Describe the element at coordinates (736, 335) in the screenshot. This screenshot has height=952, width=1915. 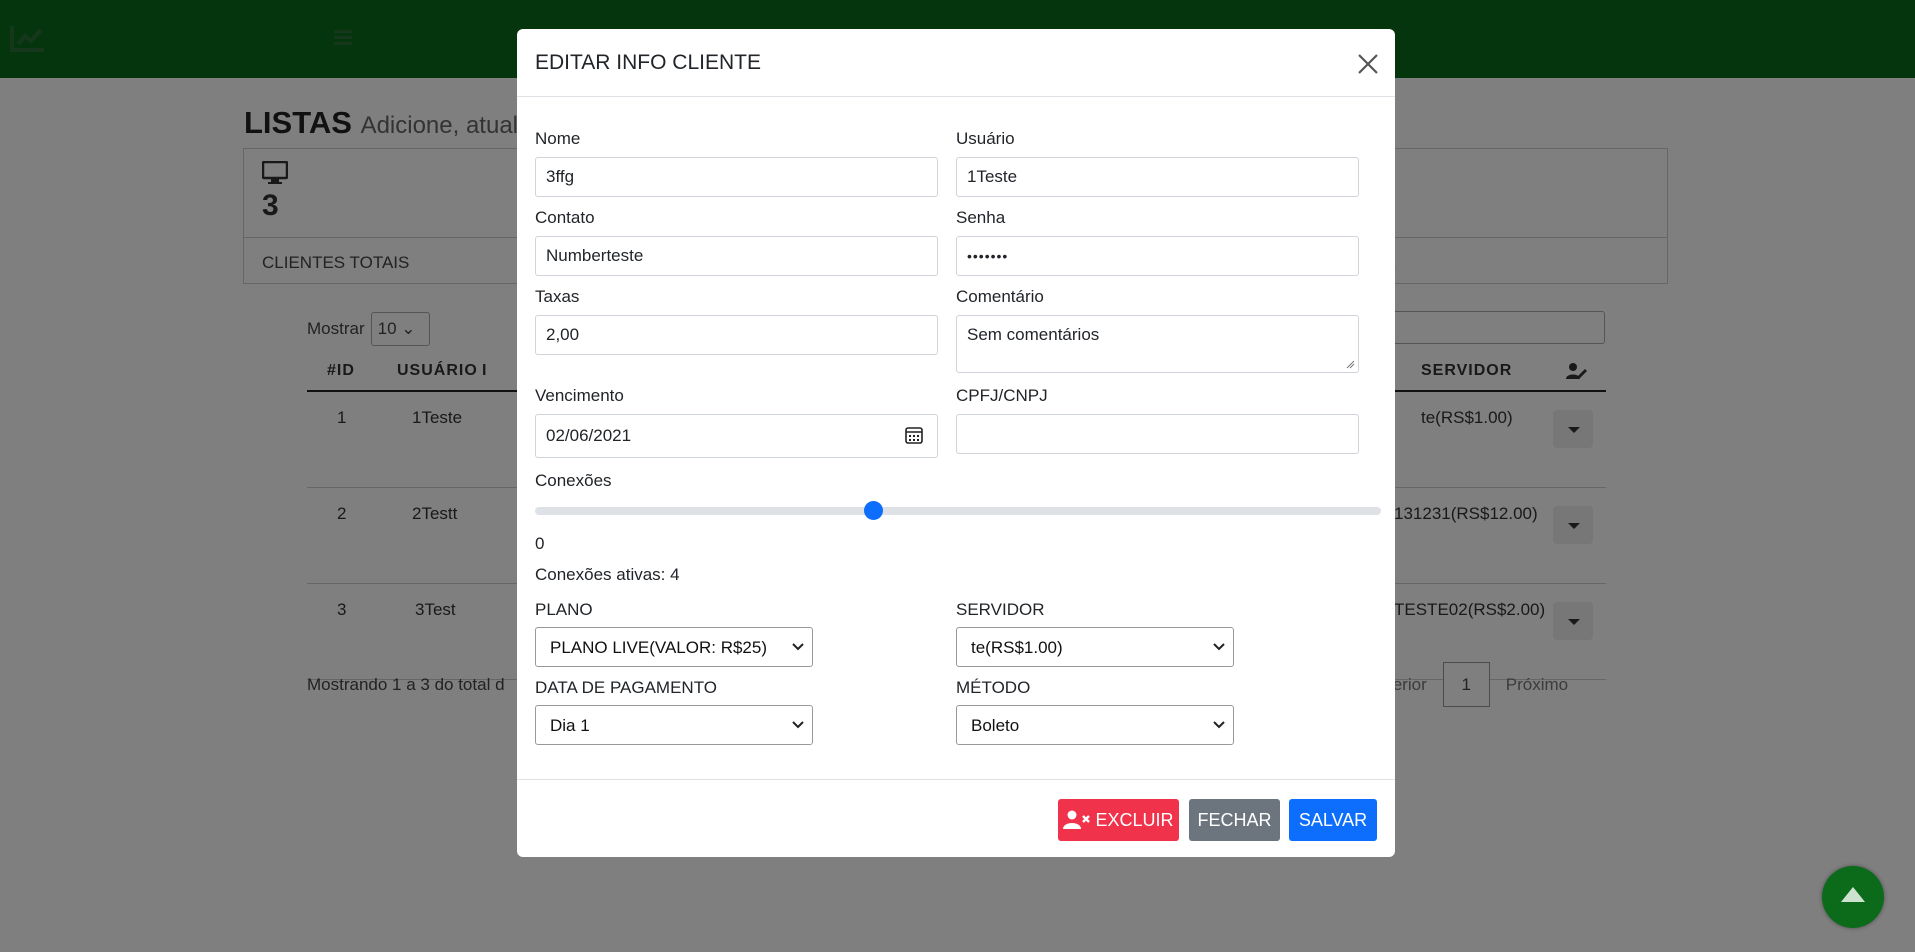
I see `taxas-input: 2,00` at that location.